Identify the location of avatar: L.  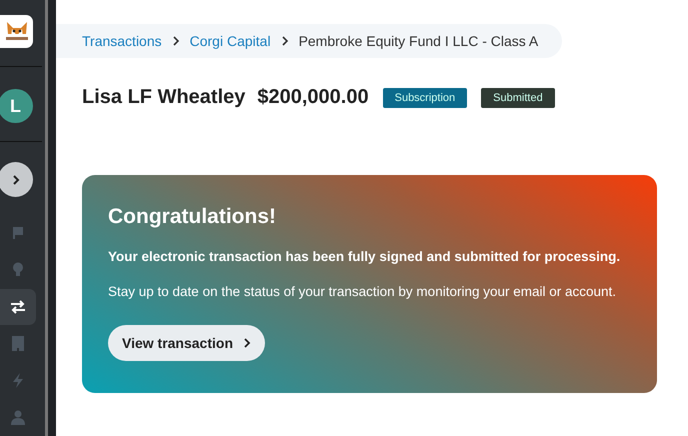
(16, 106).